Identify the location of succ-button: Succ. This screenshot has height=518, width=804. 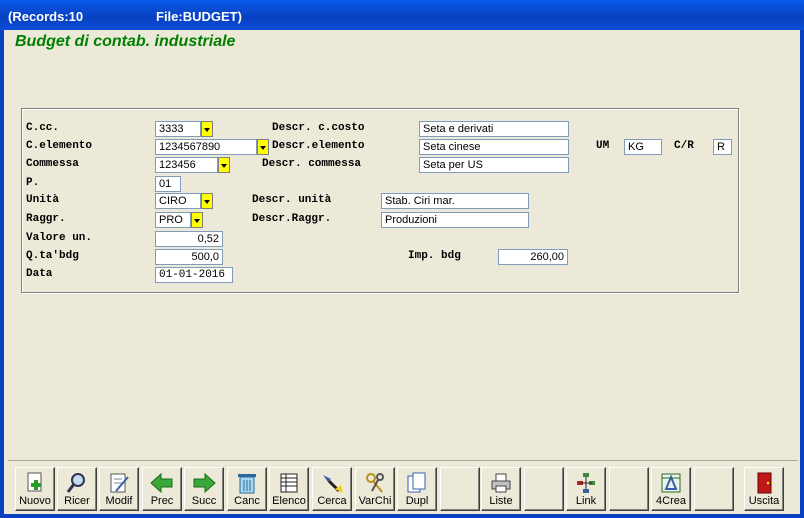
(204, 489).